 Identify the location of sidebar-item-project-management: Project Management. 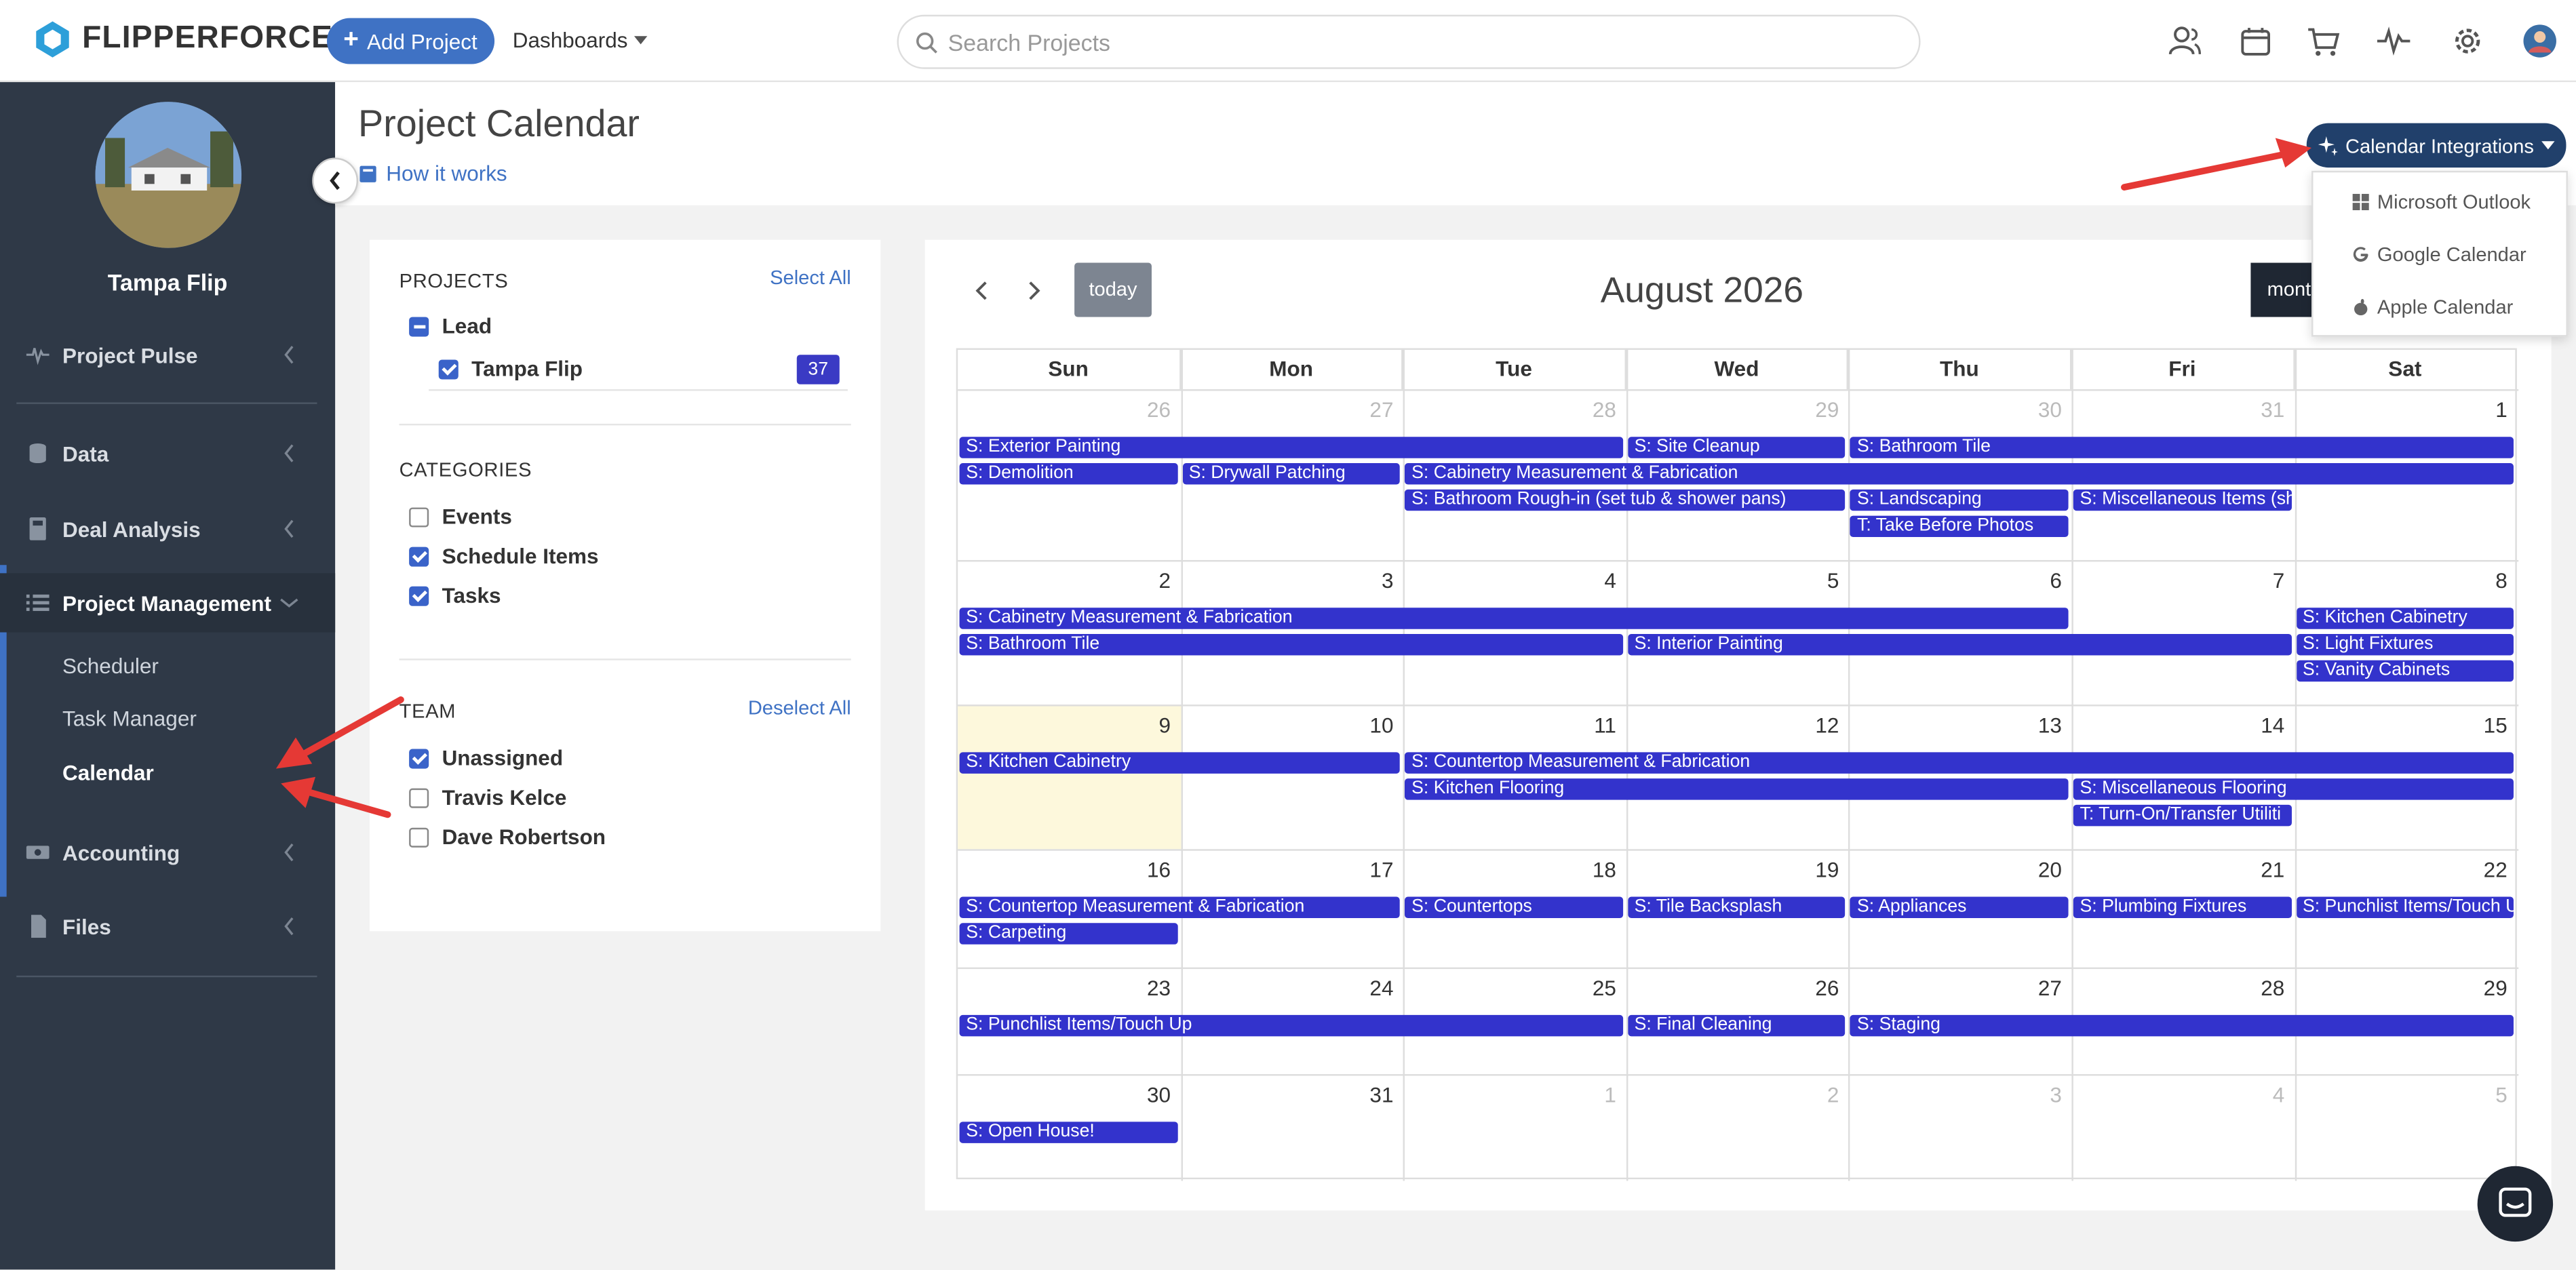
(168, 603).